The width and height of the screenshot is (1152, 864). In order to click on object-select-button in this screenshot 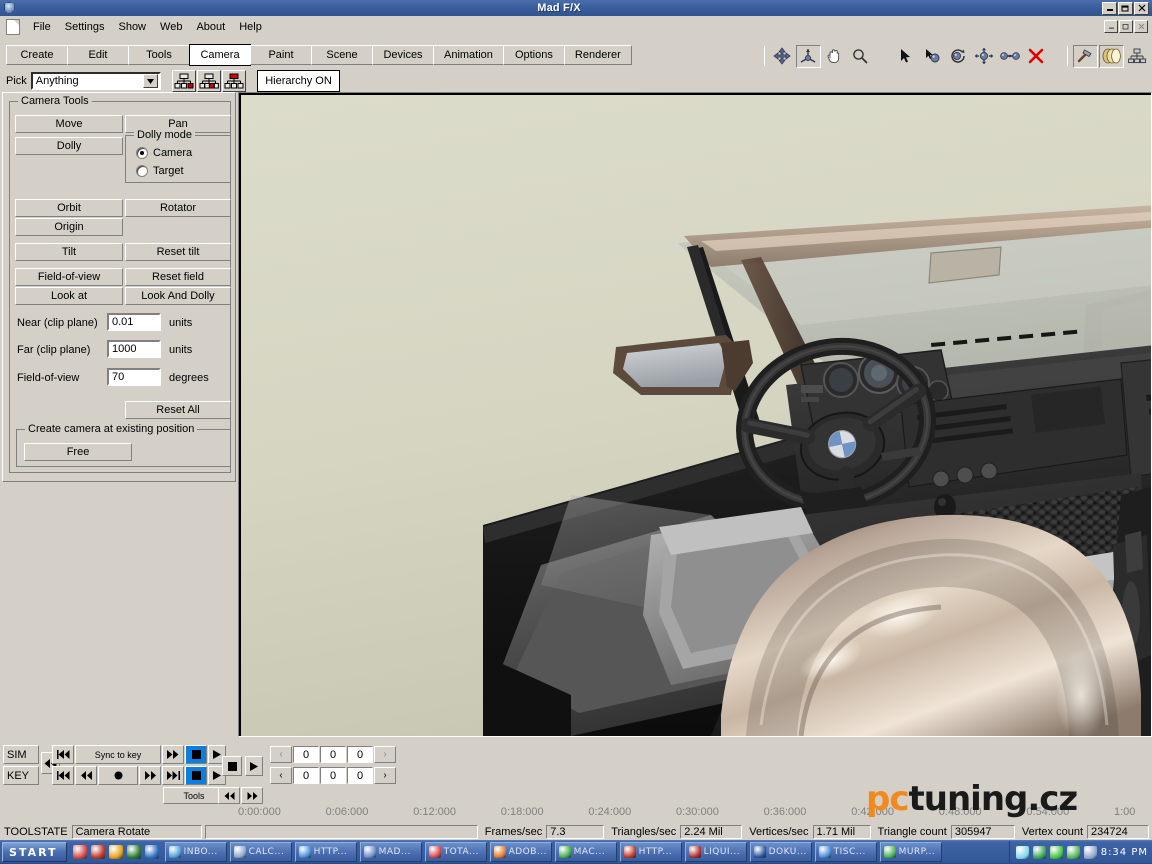, I will do `click(932, 56)`.